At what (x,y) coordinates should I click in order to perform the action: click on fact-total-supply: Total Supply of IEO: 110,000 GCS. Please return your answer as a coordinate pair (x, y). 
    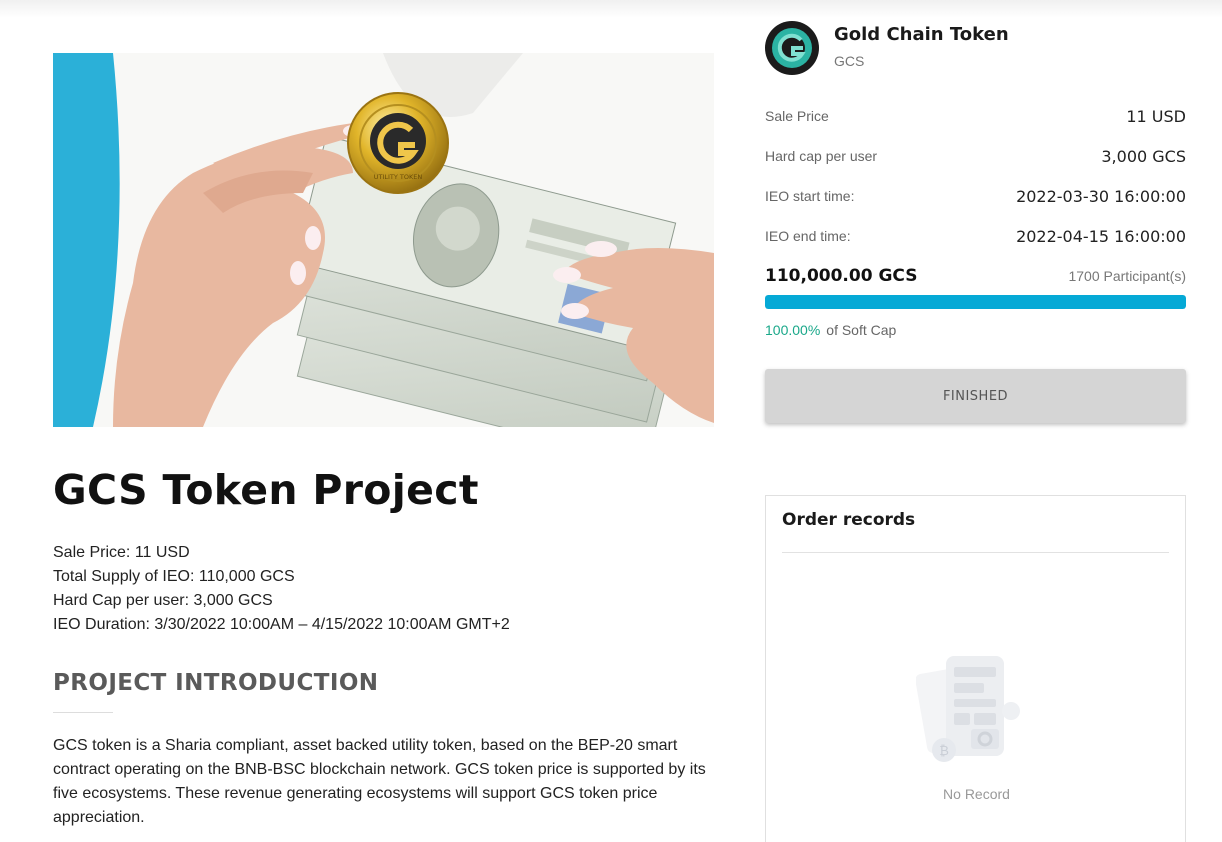
    Looking at the image, I should click on (174, 576).